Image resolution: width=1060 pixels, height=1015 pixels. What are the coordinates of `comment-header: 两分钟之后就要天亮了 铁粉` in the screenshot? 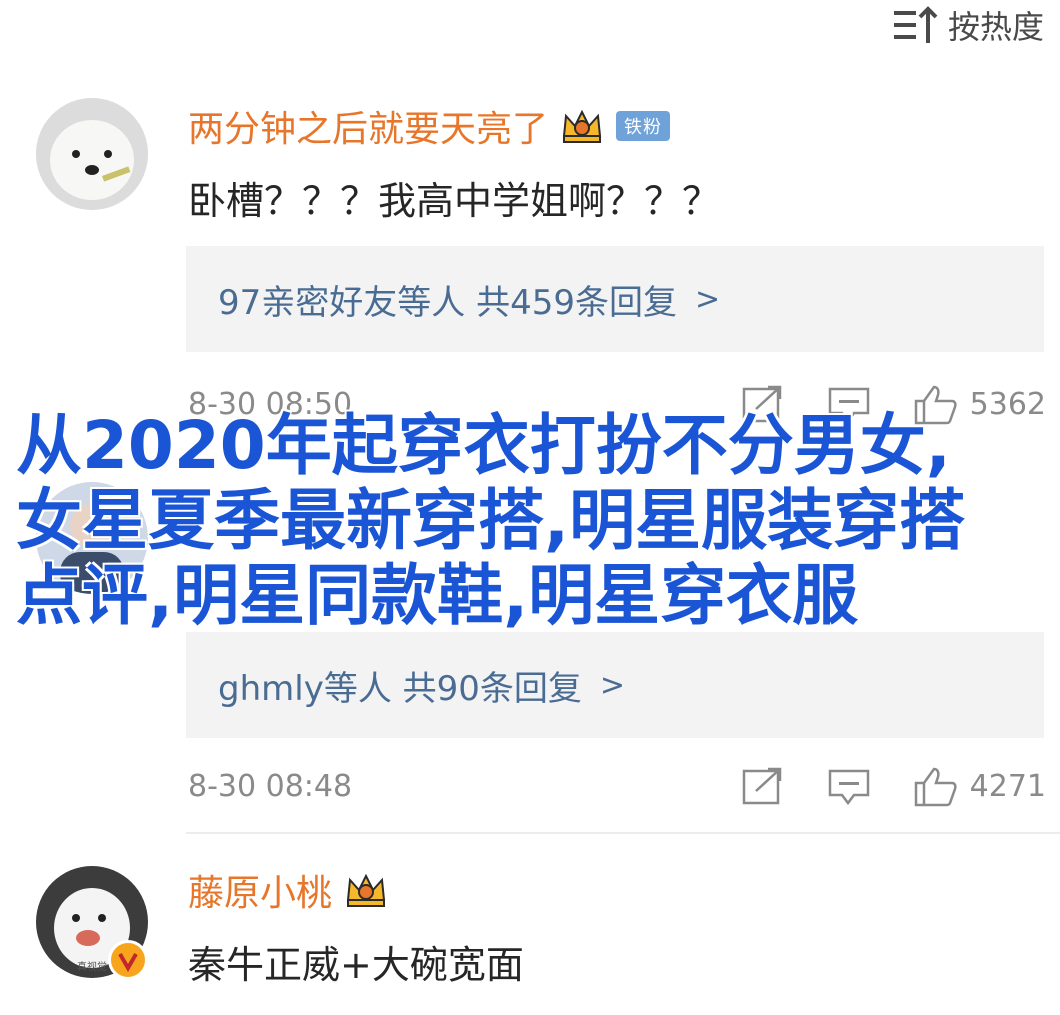 It's located at (429, 126).